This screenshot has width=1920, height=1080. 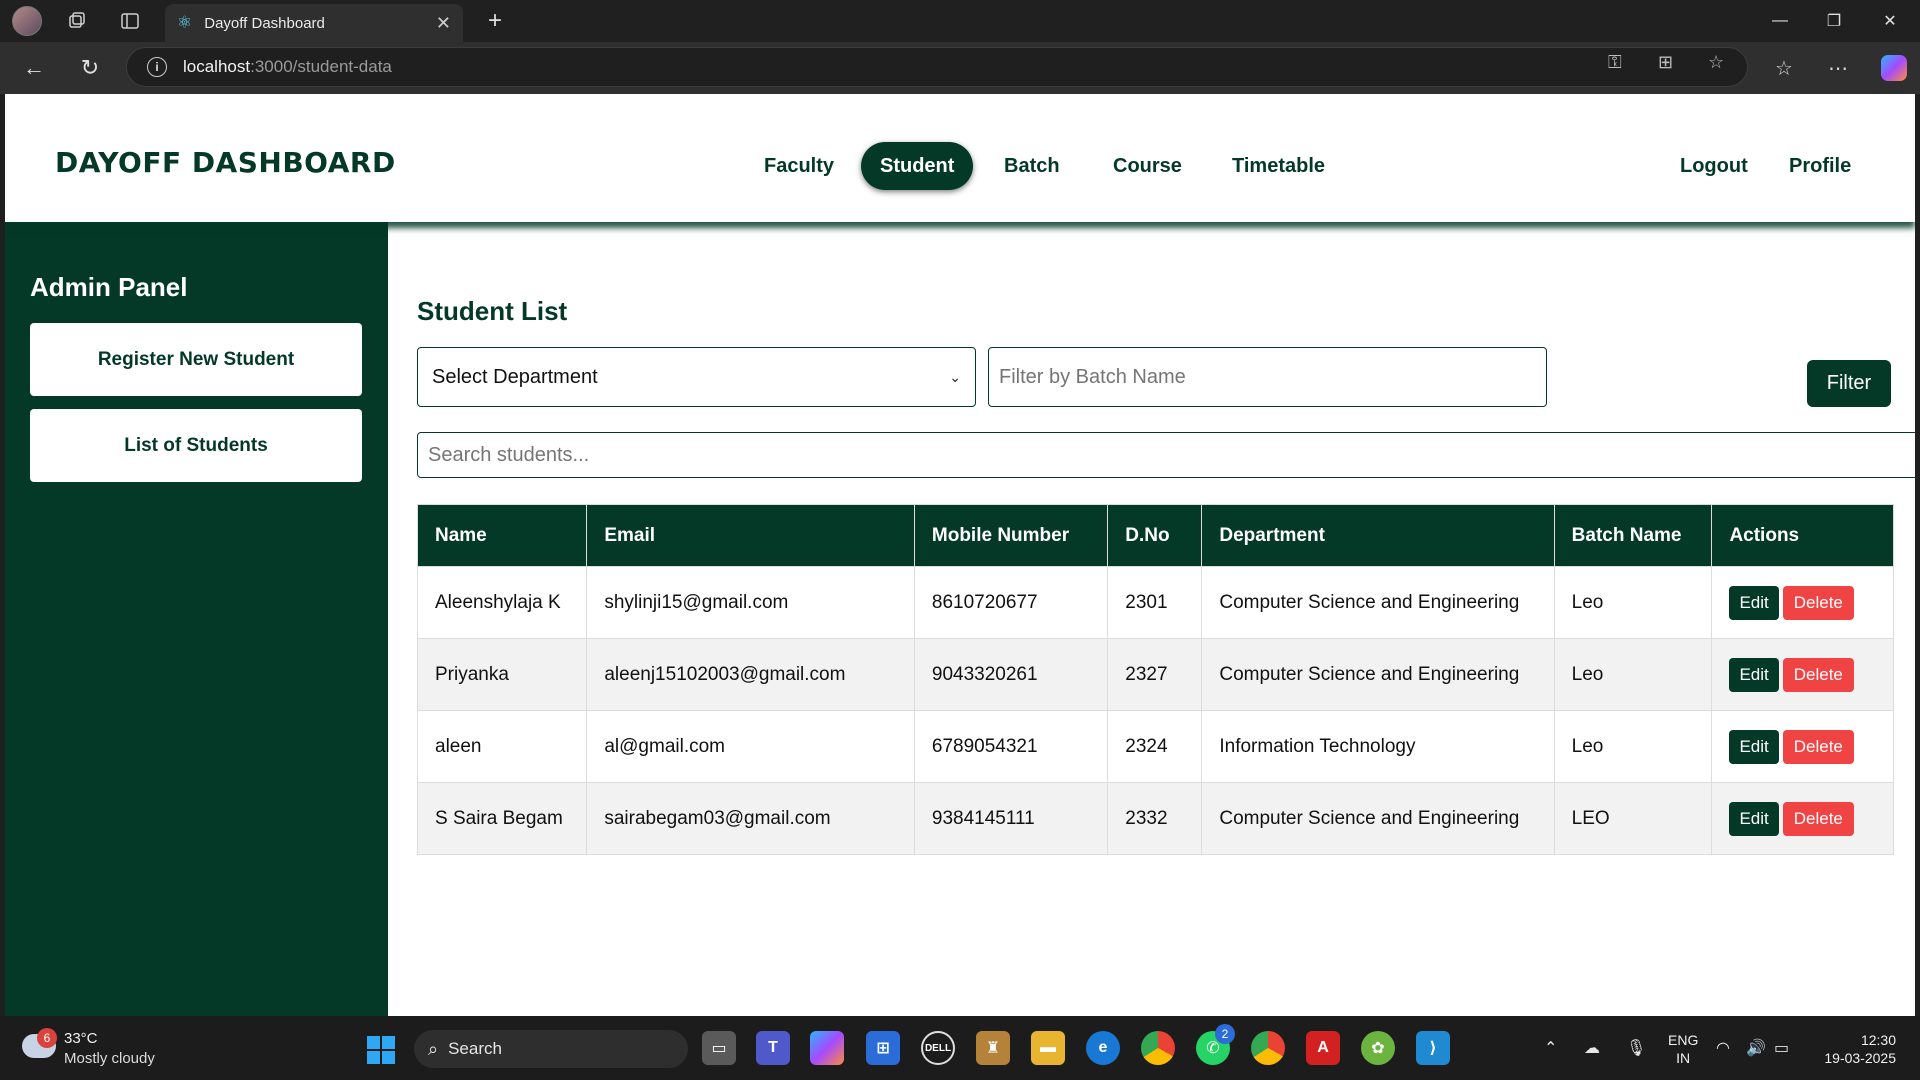 I want to click on weather-description: Mostly cloudy, so click(x=109, y=1058).